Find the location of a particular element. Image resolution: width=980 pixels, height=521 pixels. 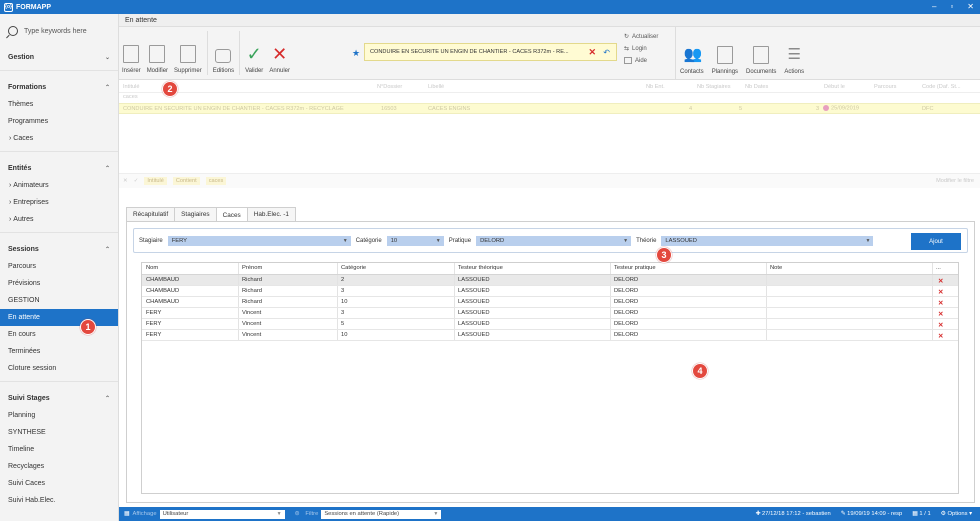

minimize-icon: – is located at coordinates (934, 6).